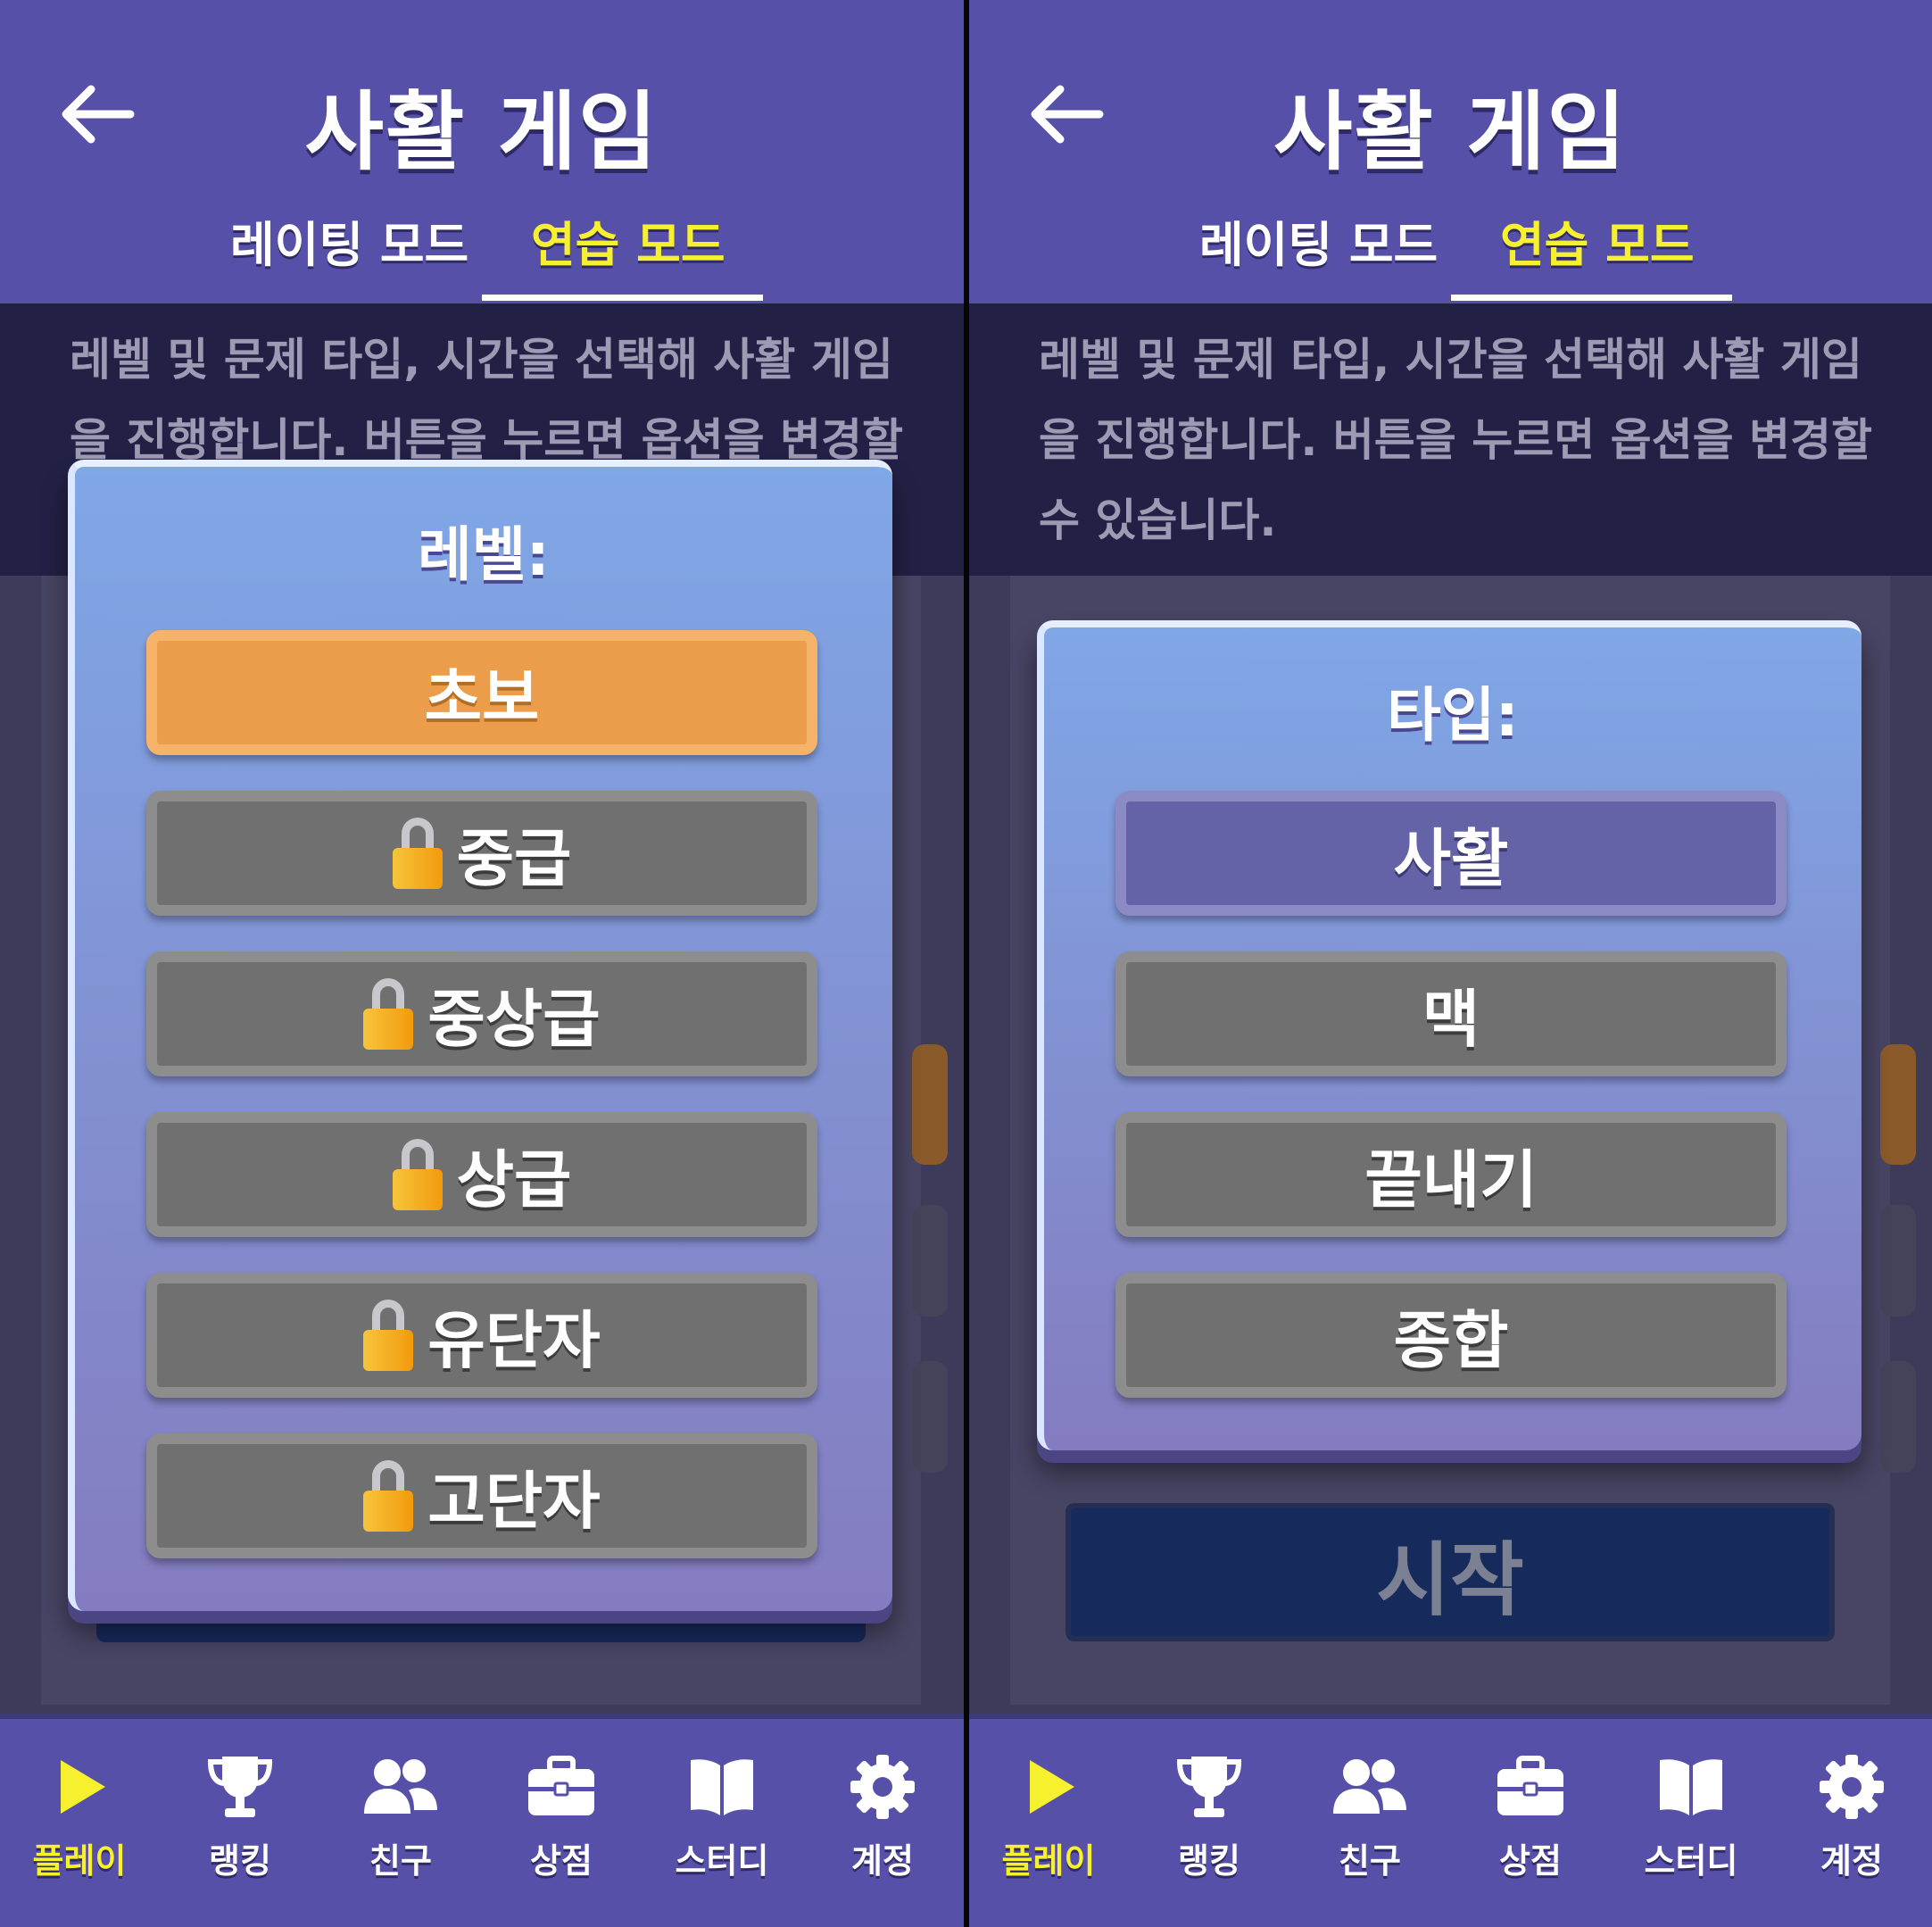 The image size is (1932, 1927). I want to click on type-option-life-death: 사활, so click(1451, 853).